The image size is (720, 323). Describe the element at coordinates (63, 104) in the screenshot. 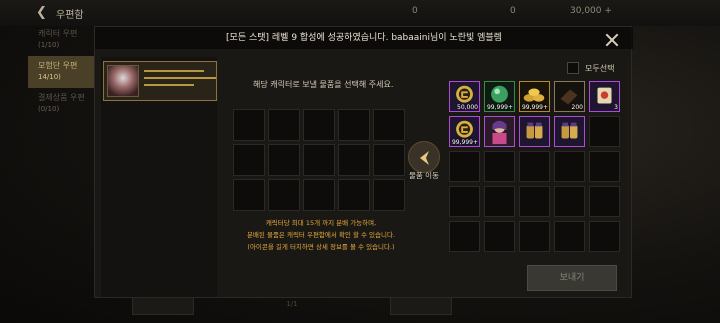

I see `tab-purchase-mail: 결제상품 우편 (0/10)` at that location.